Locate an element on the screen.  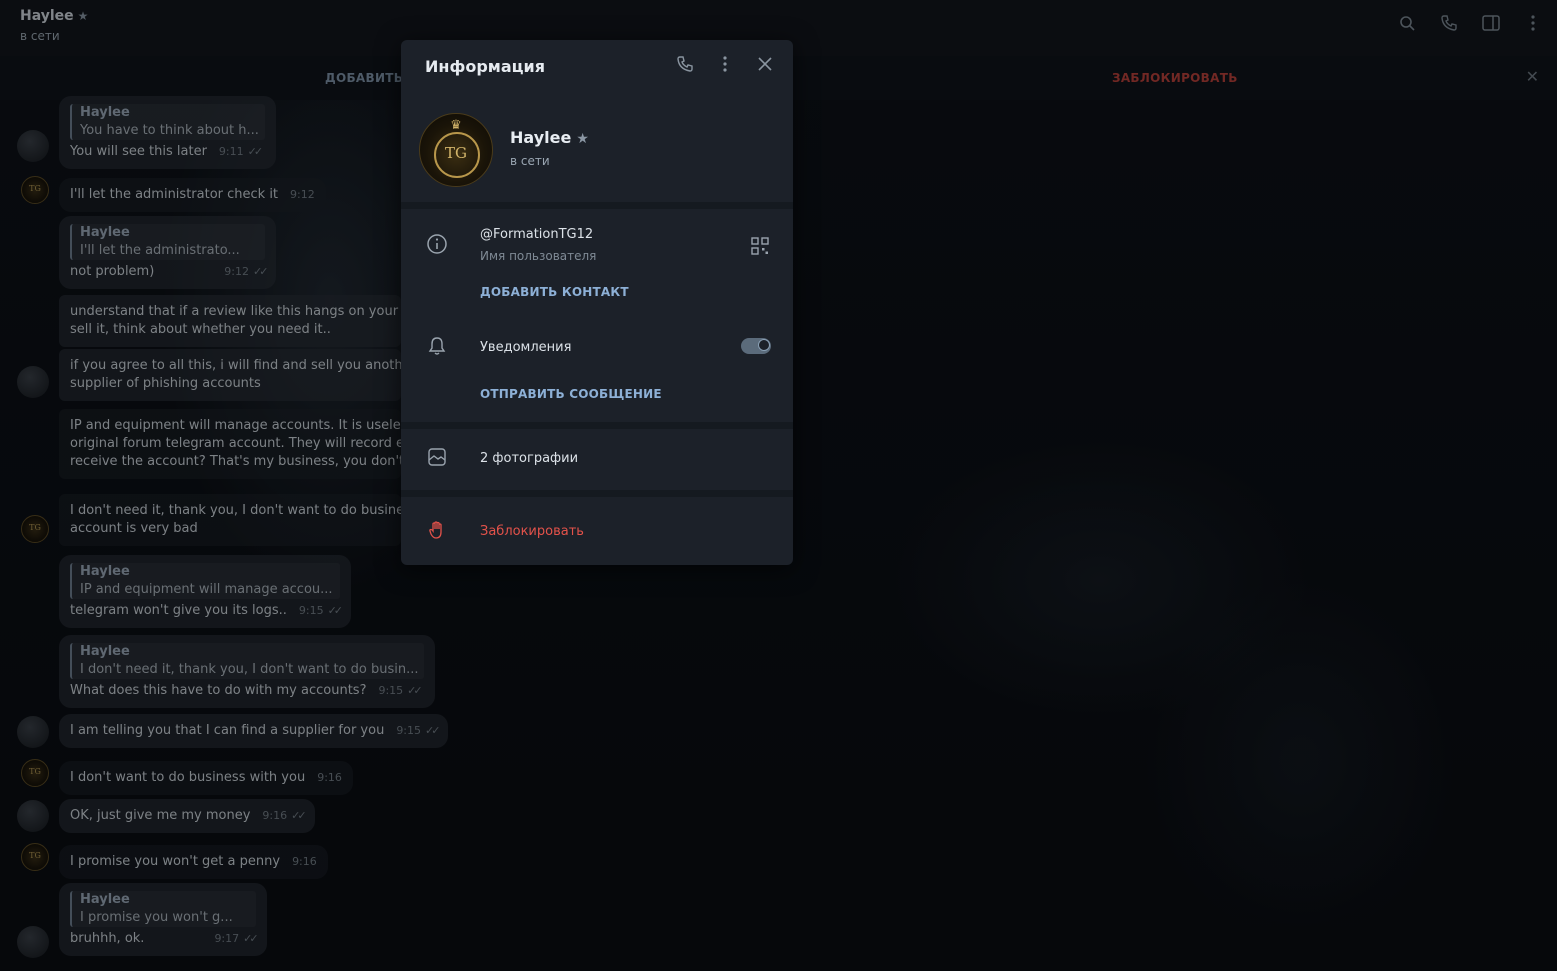
profile-avatar: ♛ TG is located at coordinates (456, 150).